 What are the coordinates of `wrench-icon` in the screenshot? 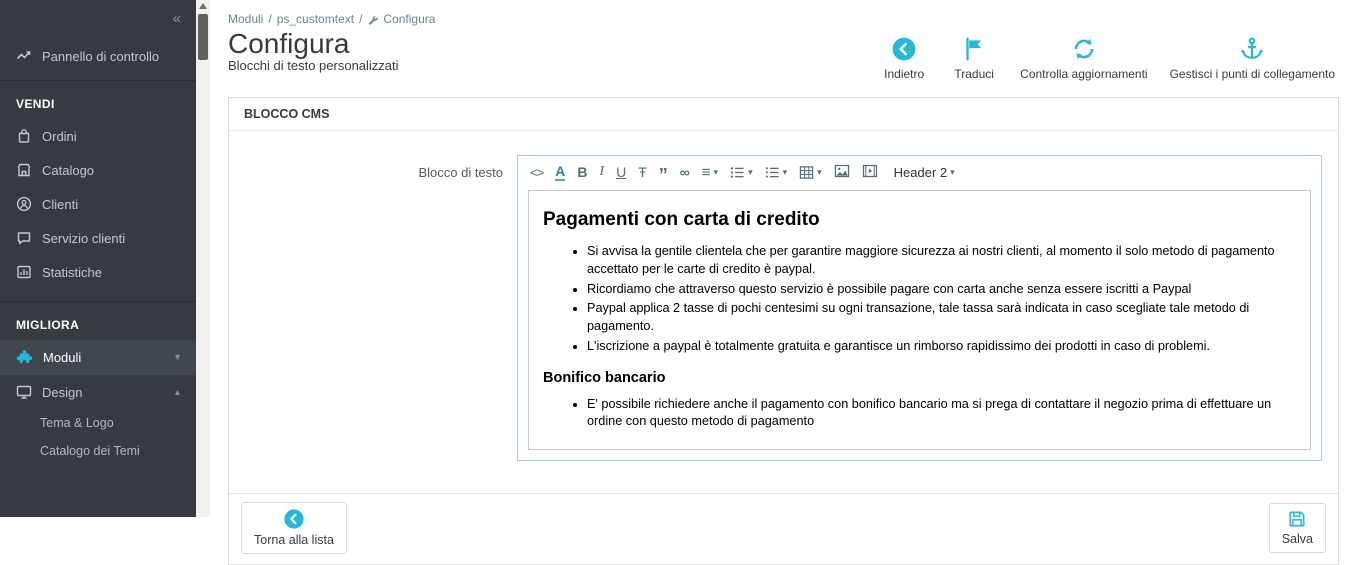 It's located at (374, 20).